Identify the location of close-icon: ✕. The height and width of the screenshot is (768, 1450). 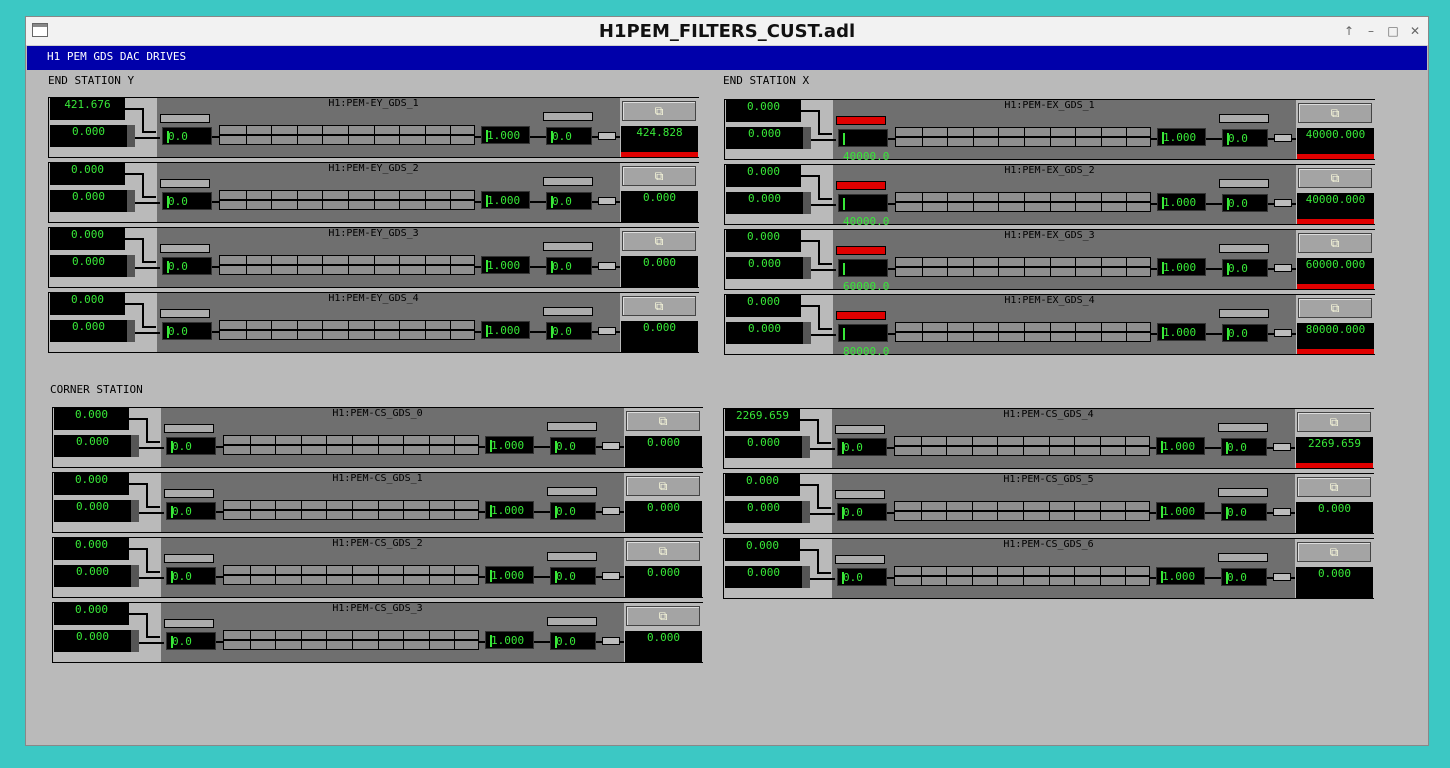
(1415, 31).